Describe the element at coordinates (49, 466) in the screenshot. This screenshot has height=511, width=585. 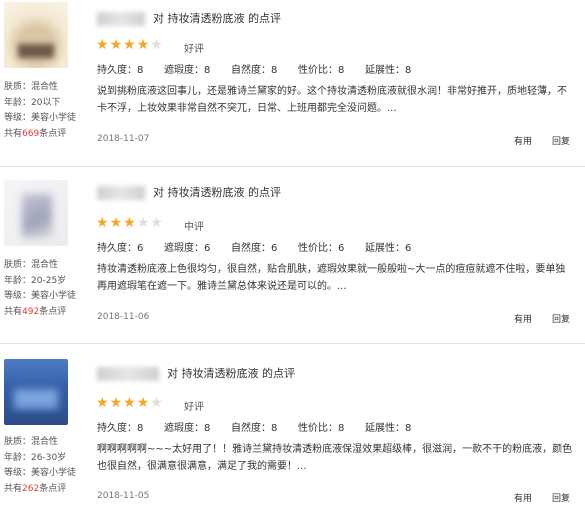
I see `user-info: 肤质：混合性 年龄：26-30岁 等级：美容小学徒 共有262条点评` at that location.